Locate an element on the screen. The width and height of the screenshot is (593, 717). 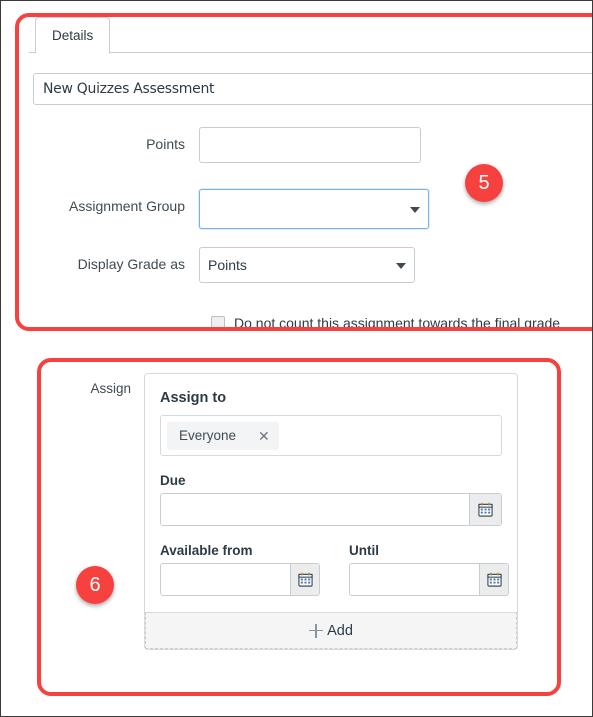
available-from-input-group is located at coordinates (240, 579).